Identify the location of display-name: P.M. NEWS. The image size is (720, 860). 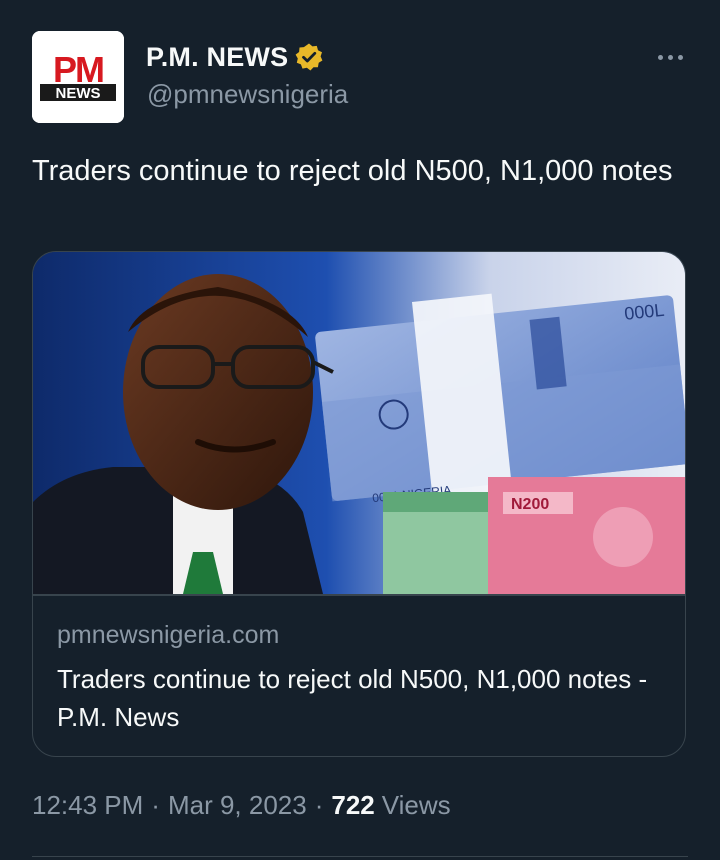
(217, 57).